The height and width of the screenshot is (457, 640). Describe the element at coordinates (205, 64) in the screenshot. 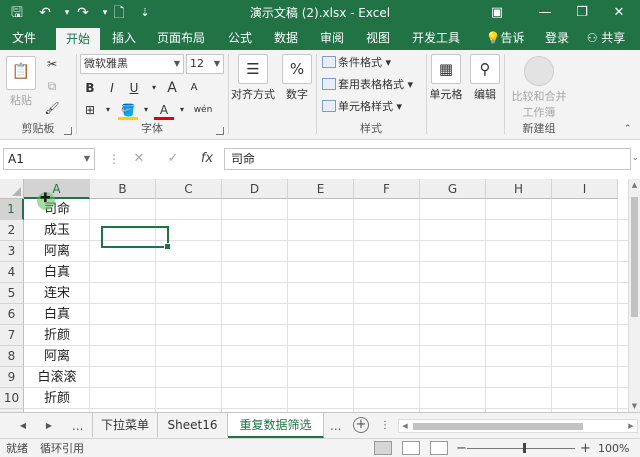

I see `font-size-select: 12 ▼` at that location.